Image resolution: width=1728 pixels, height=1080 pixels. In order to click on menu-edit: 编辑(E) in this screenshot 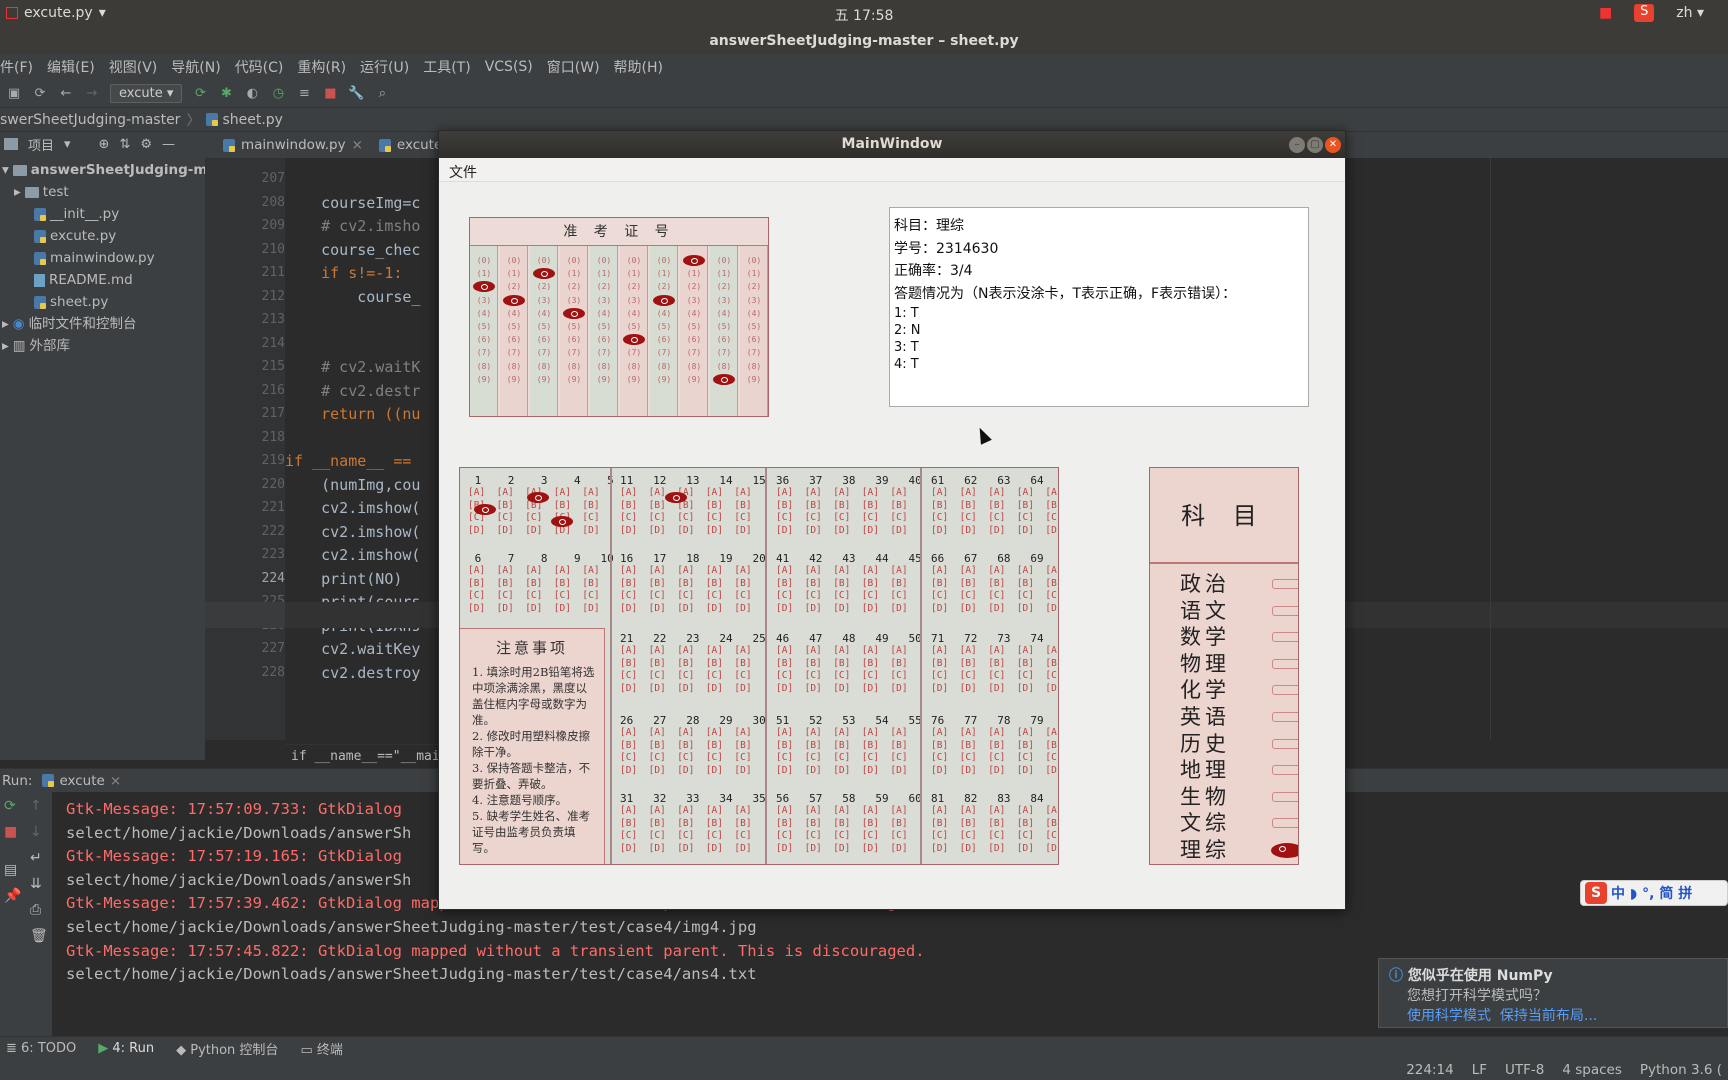, I will do `click(71, 67)`.